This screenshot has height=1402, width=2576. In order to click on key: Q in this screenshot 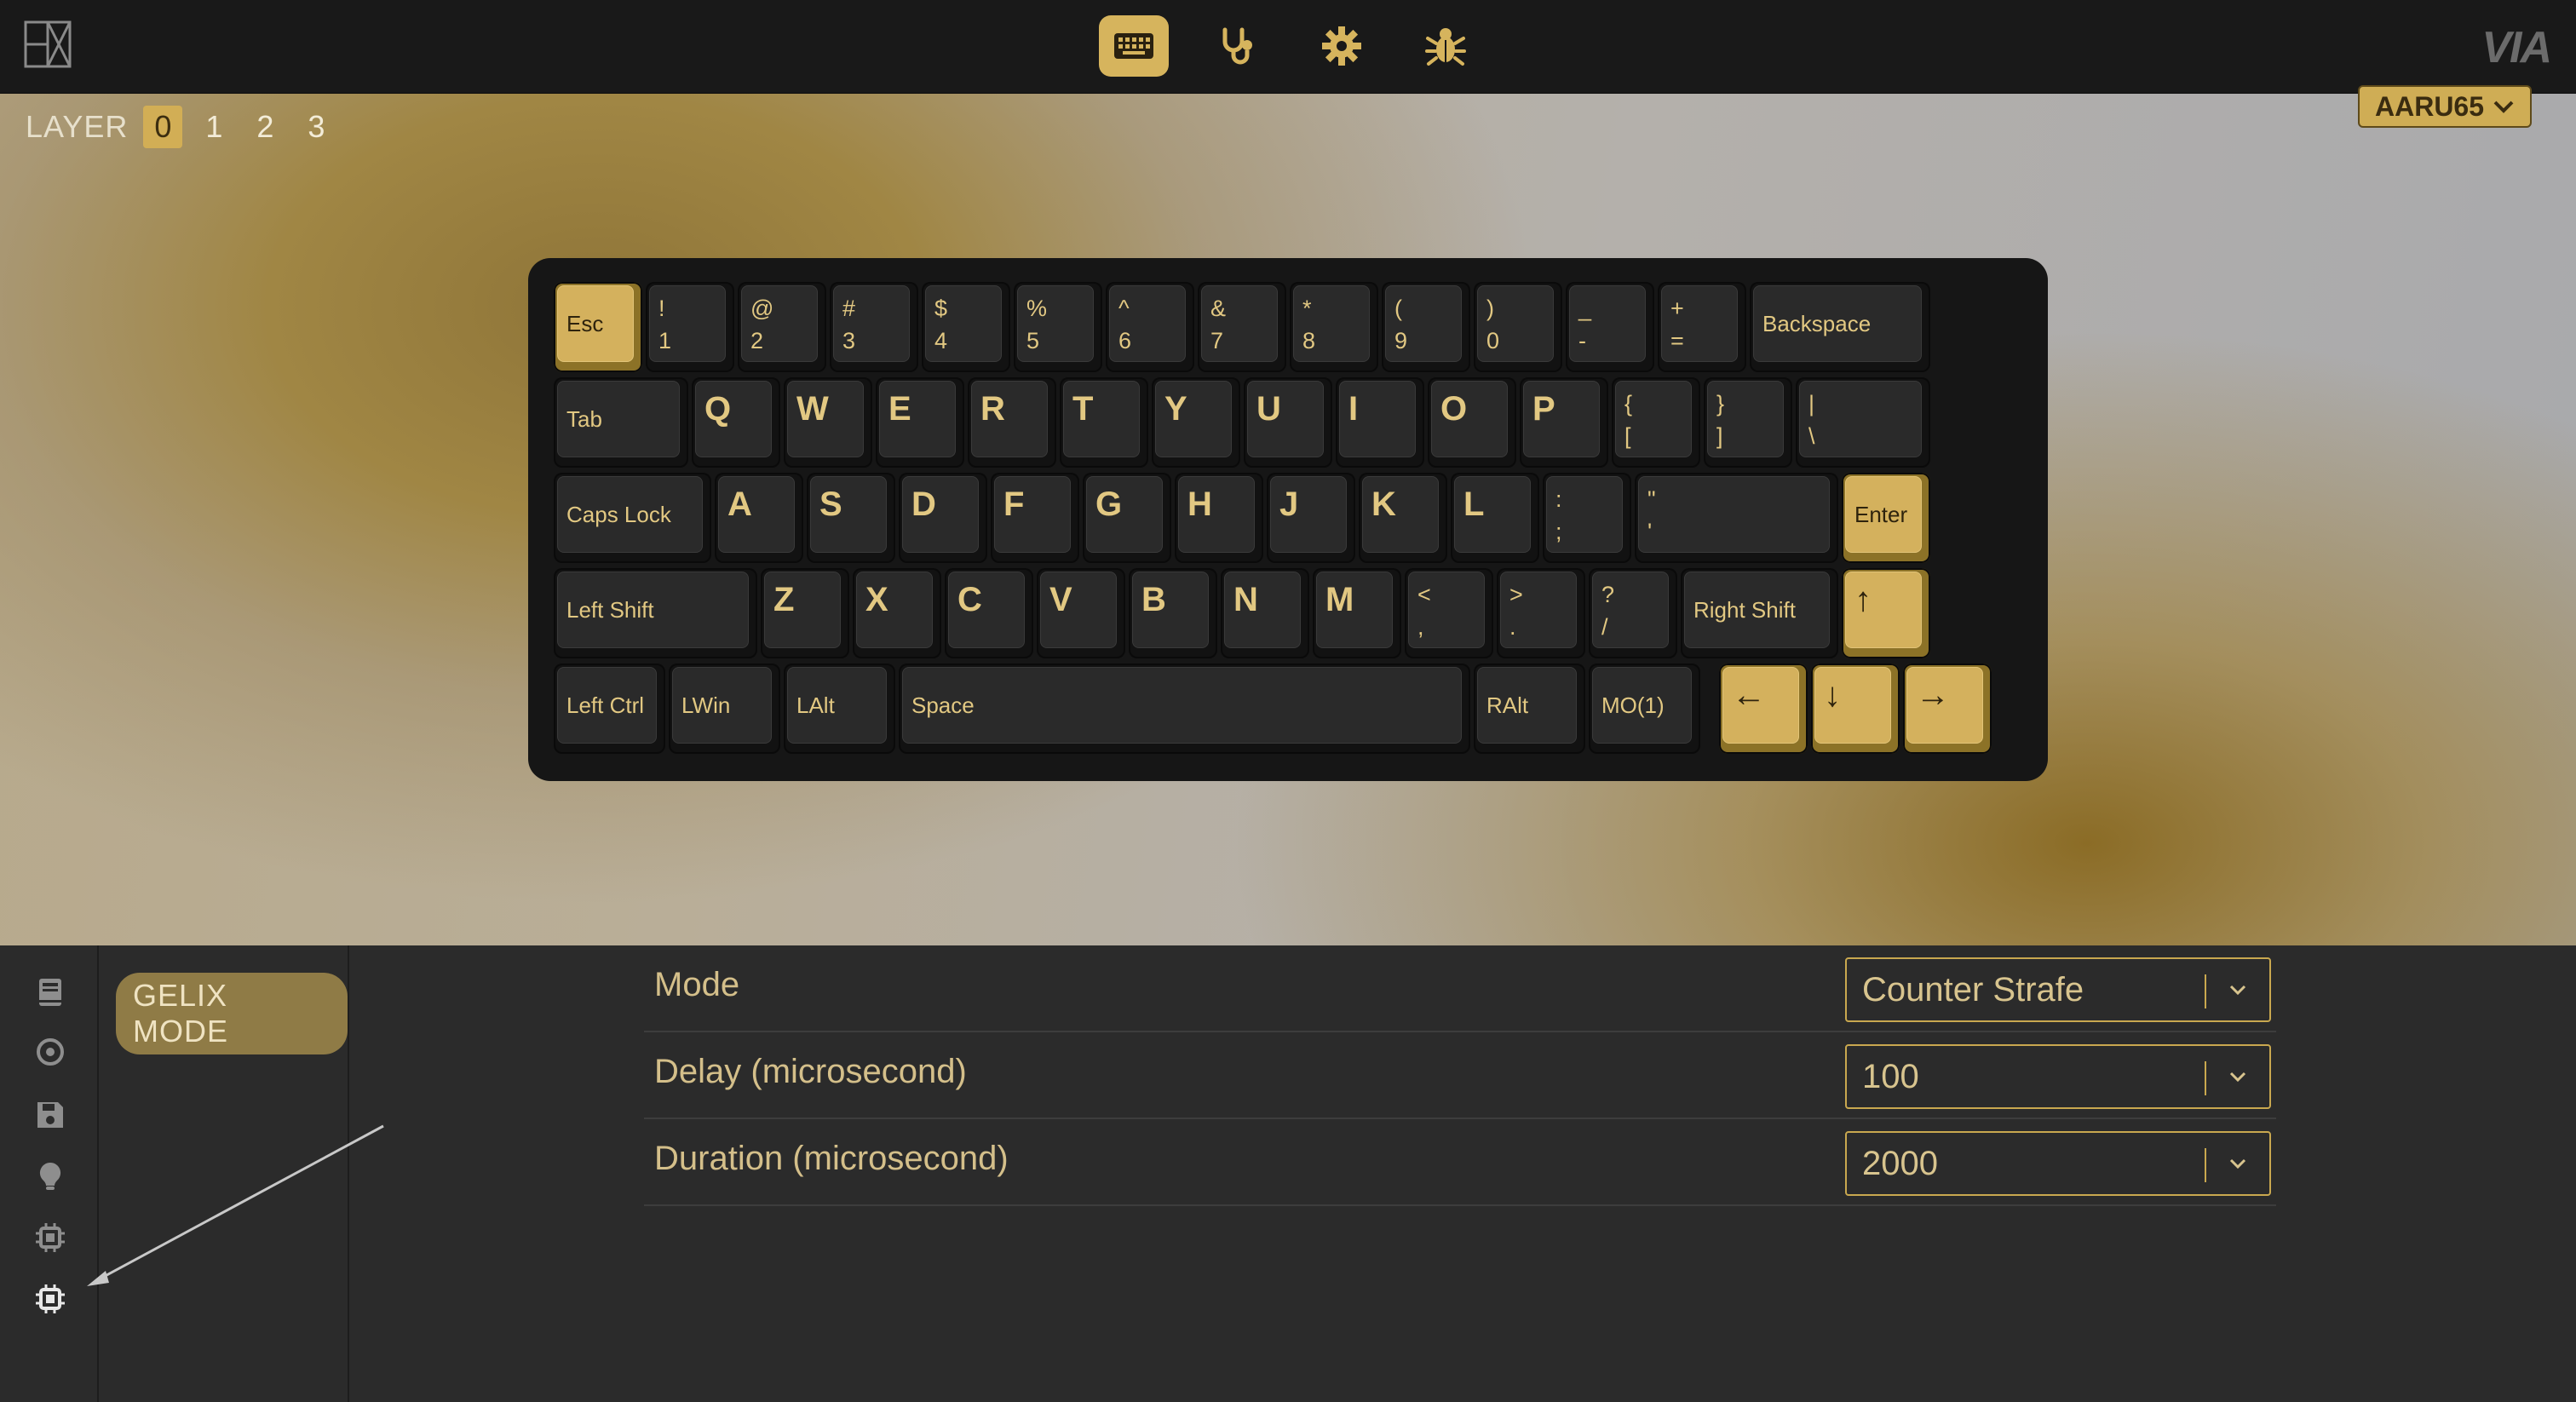, I will do `click(736, 422)`.